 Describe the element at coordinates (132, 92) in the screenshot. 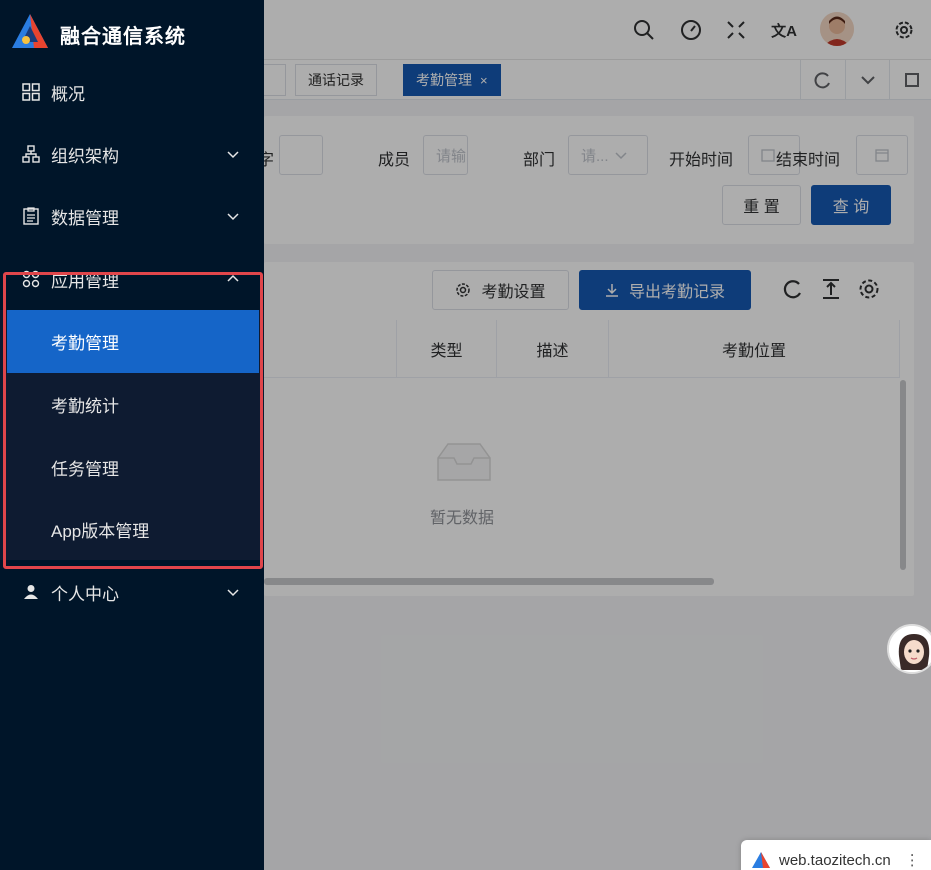

I see `sidebar-item-overview: 概况` at that location.